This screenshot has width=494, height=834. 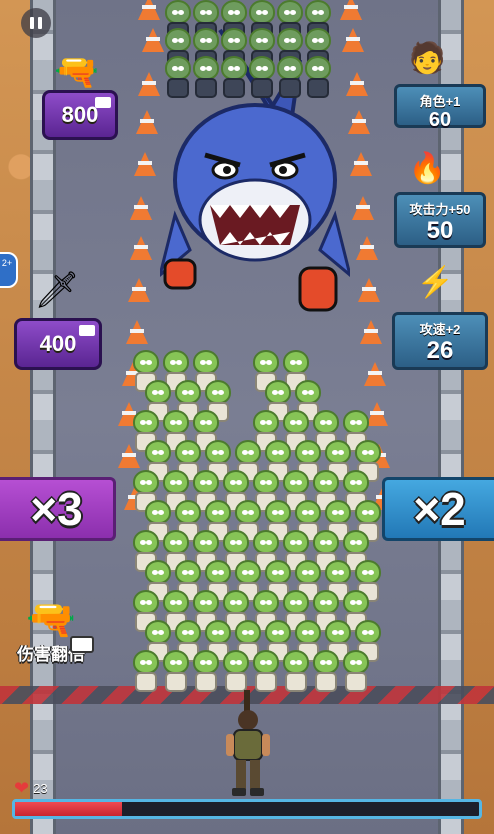 I want to click on hp-bar, so click(x=247, y=809).